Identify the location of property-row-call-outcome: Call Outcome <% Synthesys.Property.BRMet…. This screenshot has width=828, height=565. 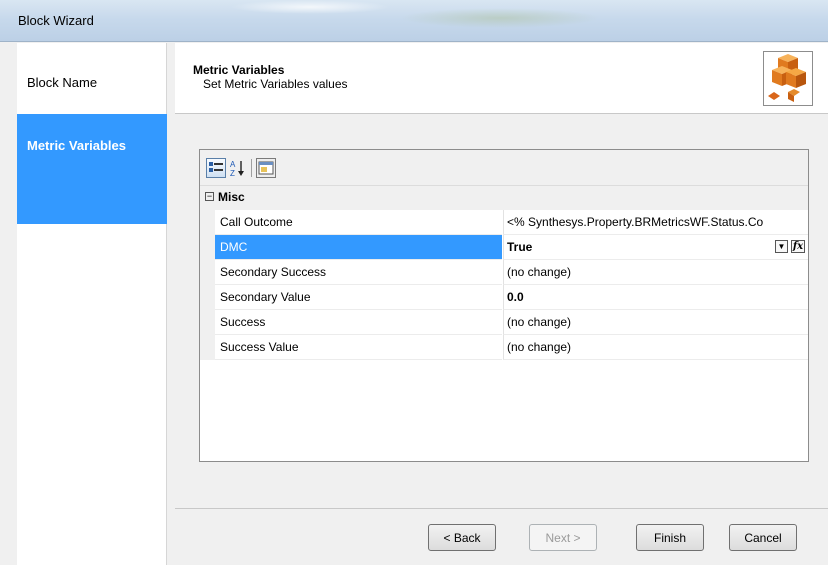
(504, 222).